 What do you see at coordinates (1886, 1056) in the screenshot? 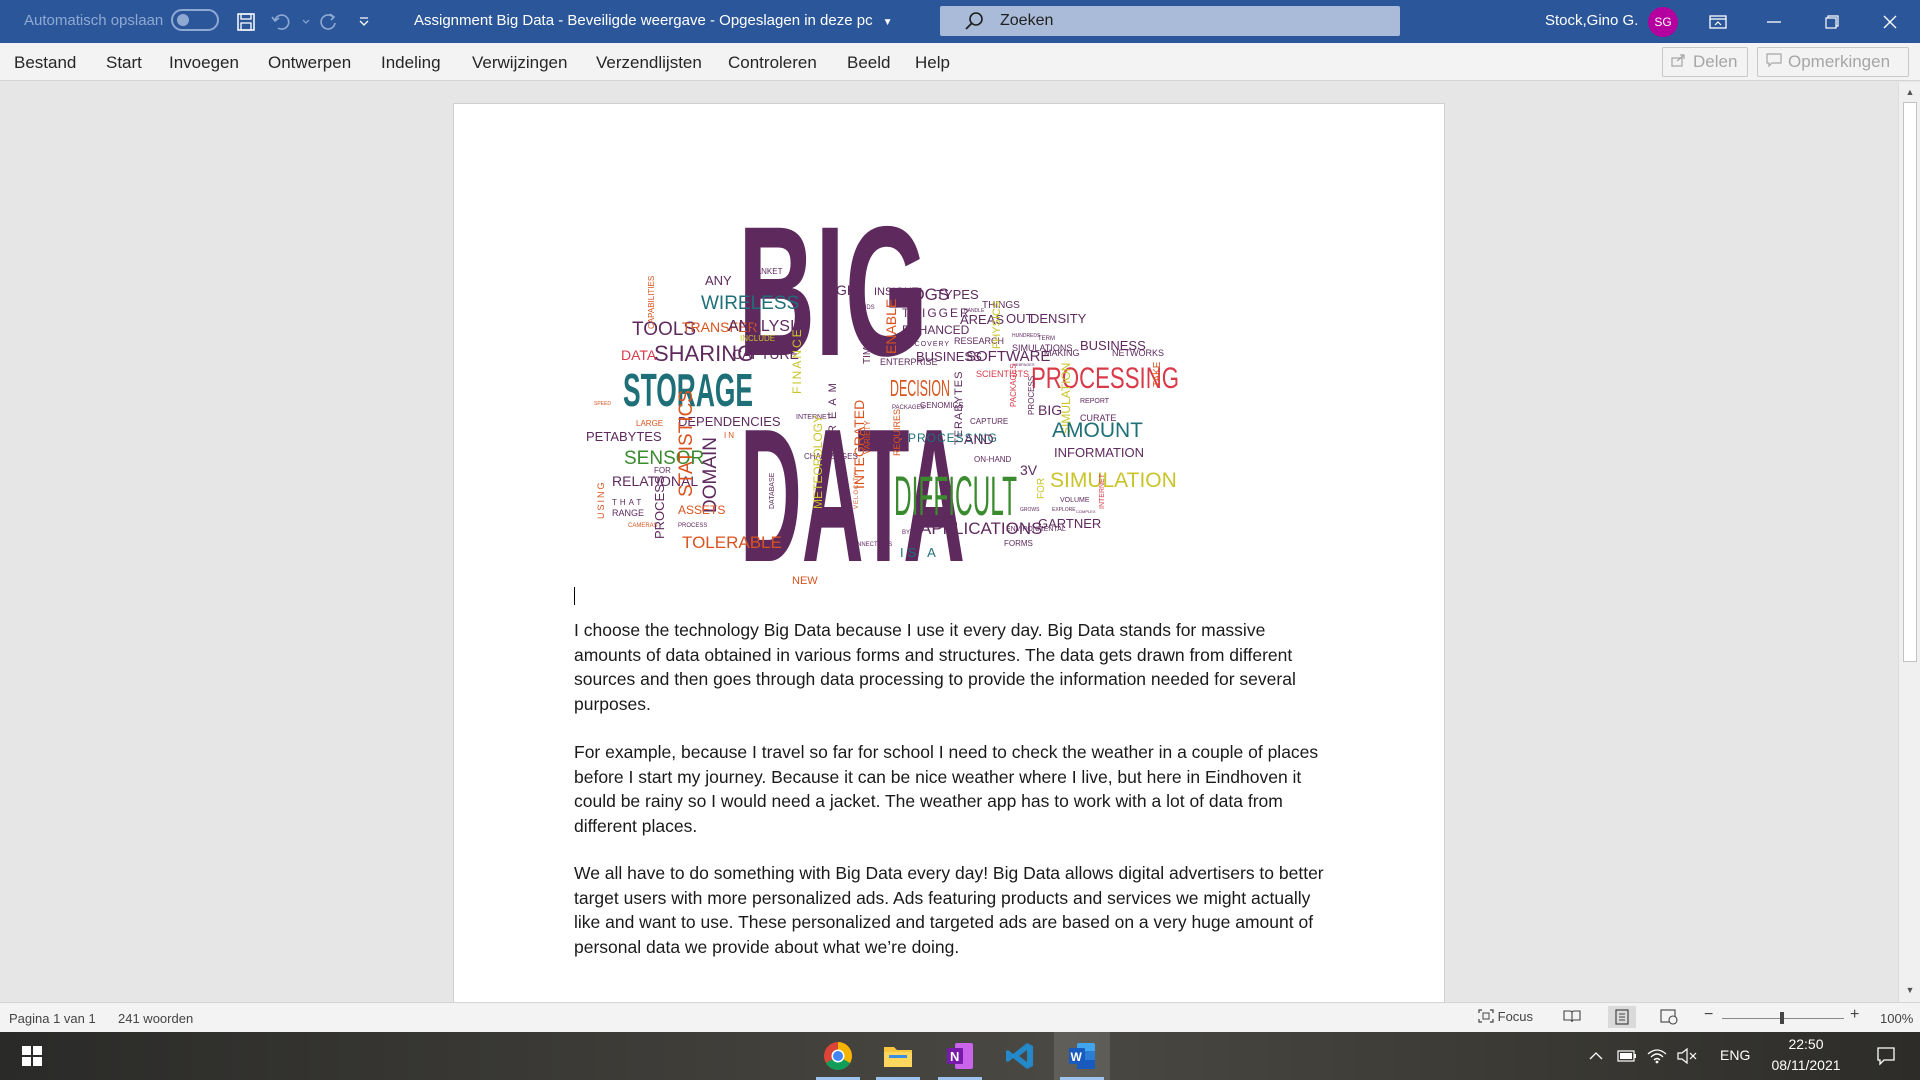
I see `notifications-icon` at bounding box center [1886, 1056].